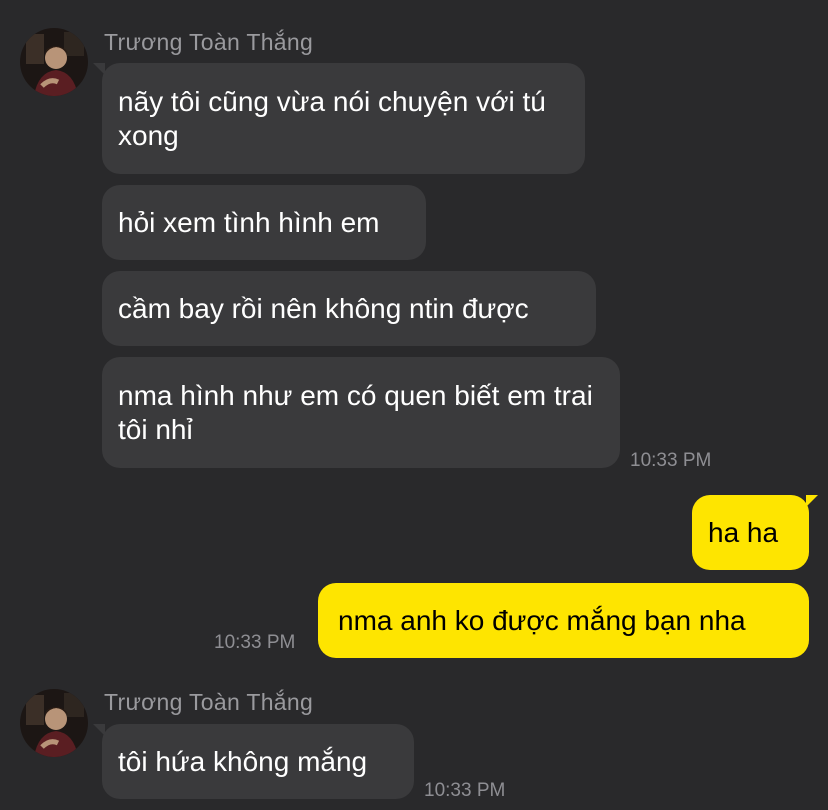 The height and width of the screenshot is (810, 828). I want to click on message-text: hỏi xem tình hình em, so click(249, 222).